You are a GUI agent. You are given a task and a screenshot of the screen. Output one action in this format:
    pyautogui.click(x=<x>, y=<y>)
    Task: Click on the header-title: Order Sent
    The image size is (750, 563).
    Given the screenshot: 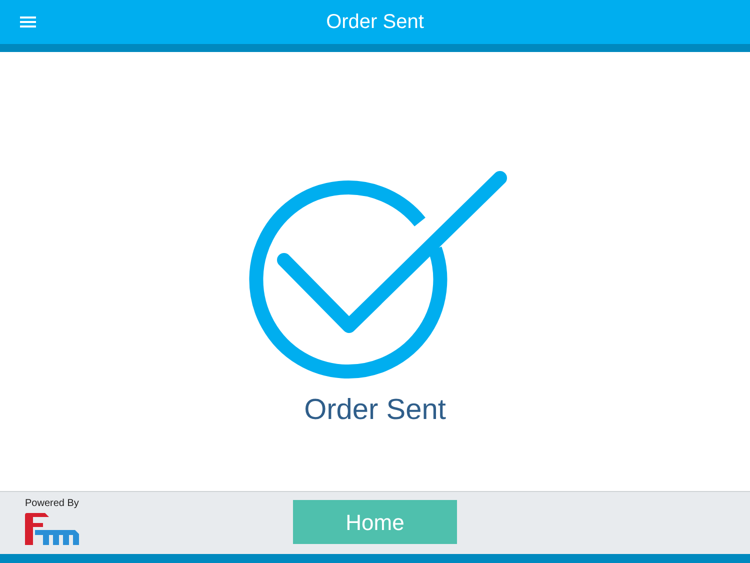 What is the action you would take?
    pyautogui.click(x=375, y=22)
    